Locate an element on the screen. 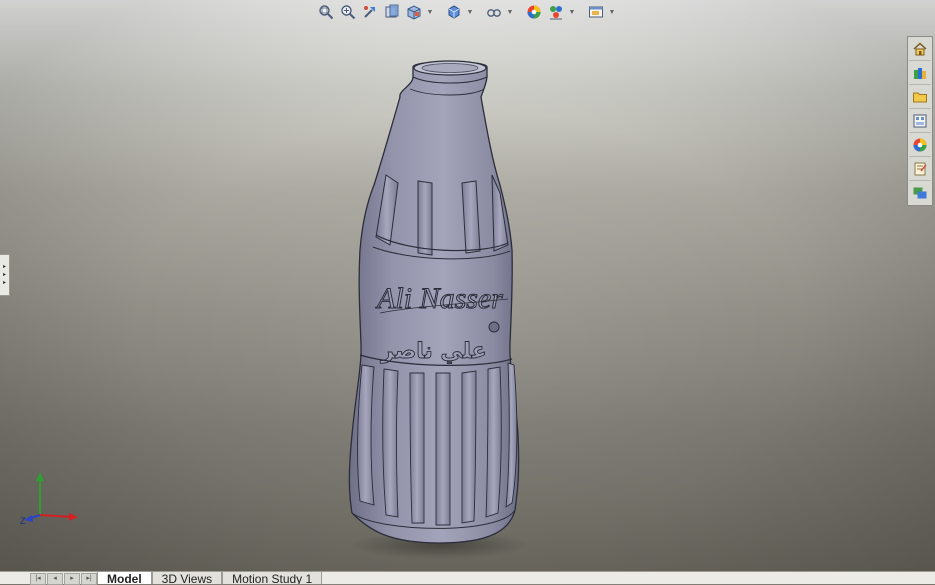  display-style-dropdown-icon: ▼ is located at coordinates (470, 12).